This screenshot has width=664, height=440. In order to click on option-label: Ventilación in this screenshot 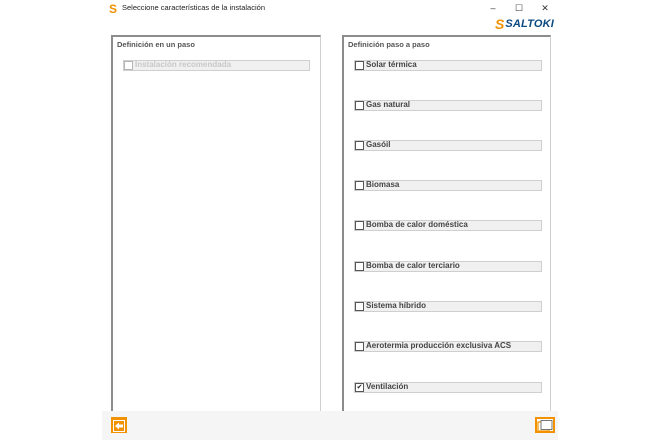, I will do `click(387, 386)`.